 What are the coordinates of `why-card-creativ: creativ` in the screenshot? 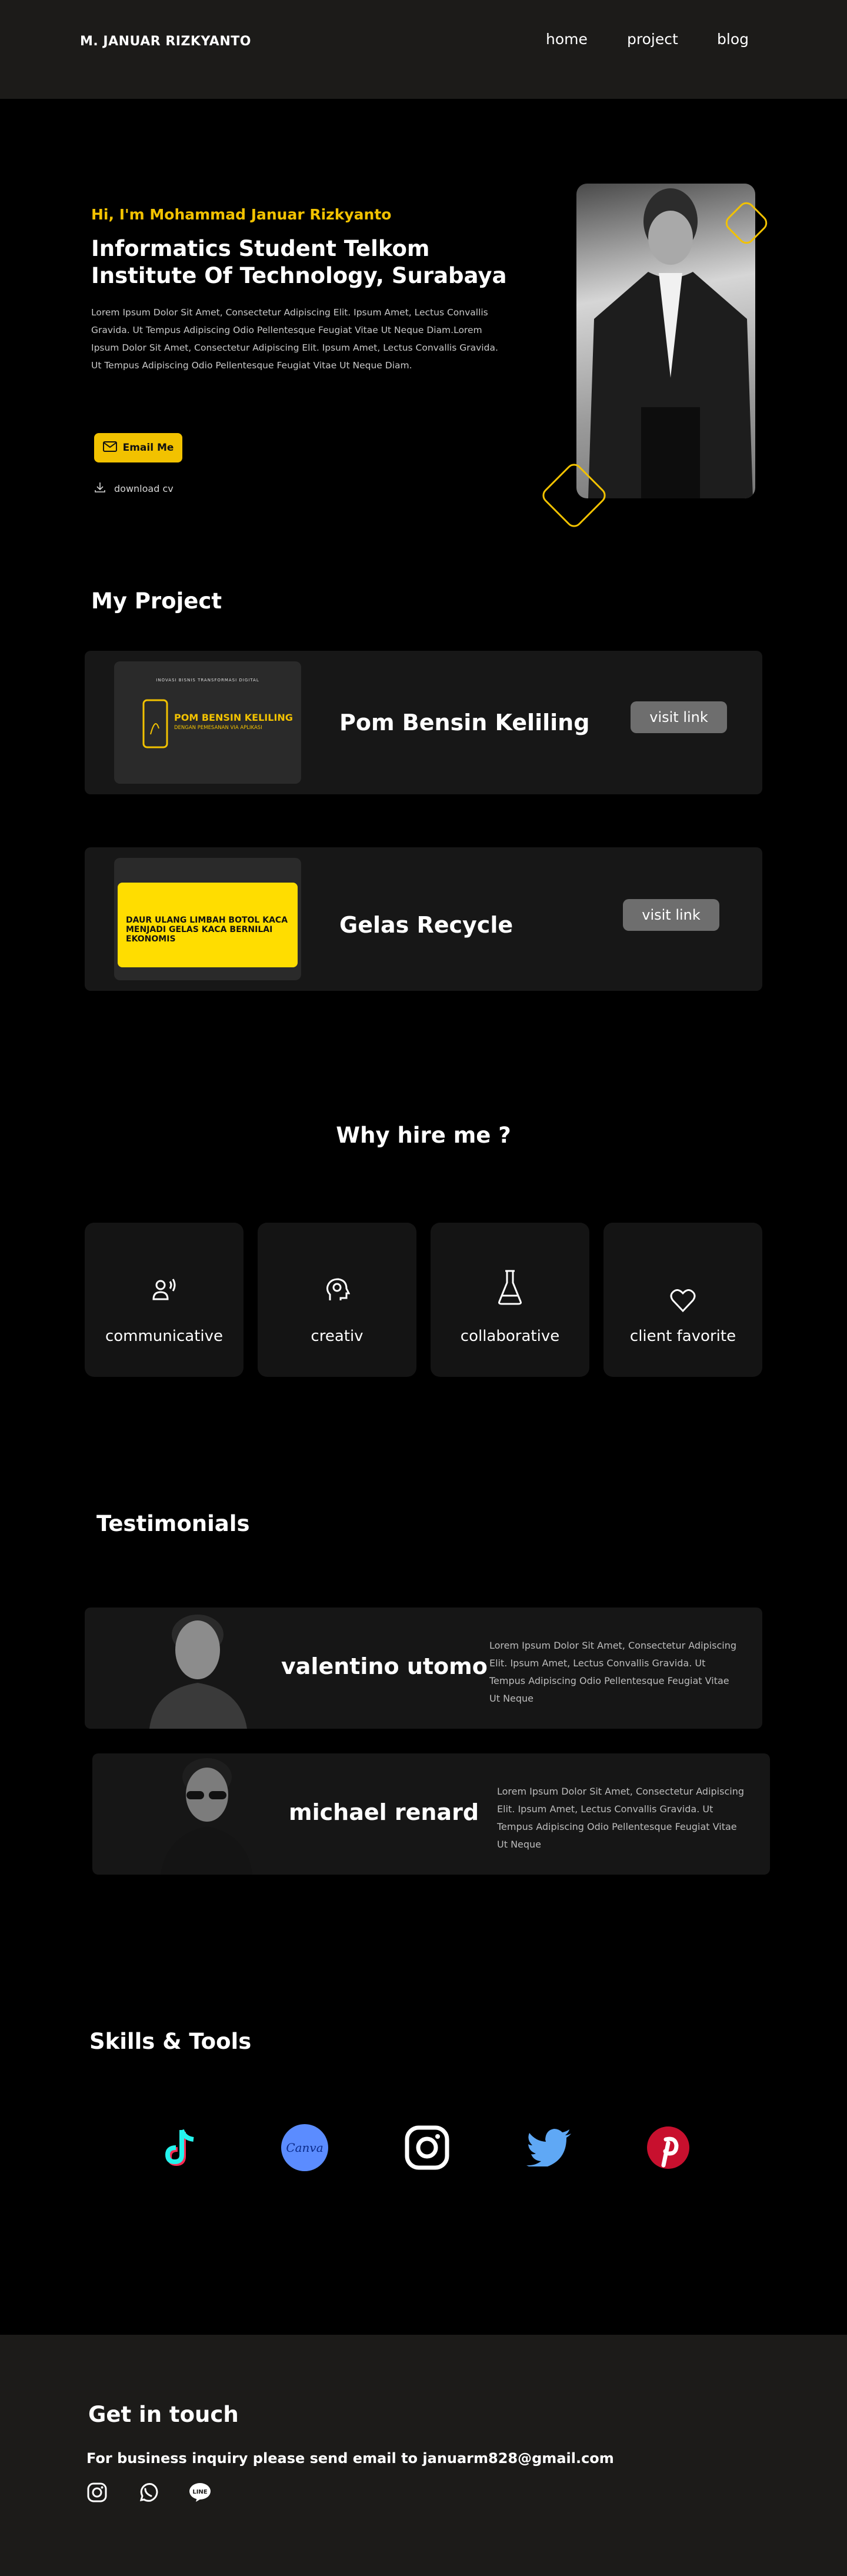 It's located at (337, 1300).